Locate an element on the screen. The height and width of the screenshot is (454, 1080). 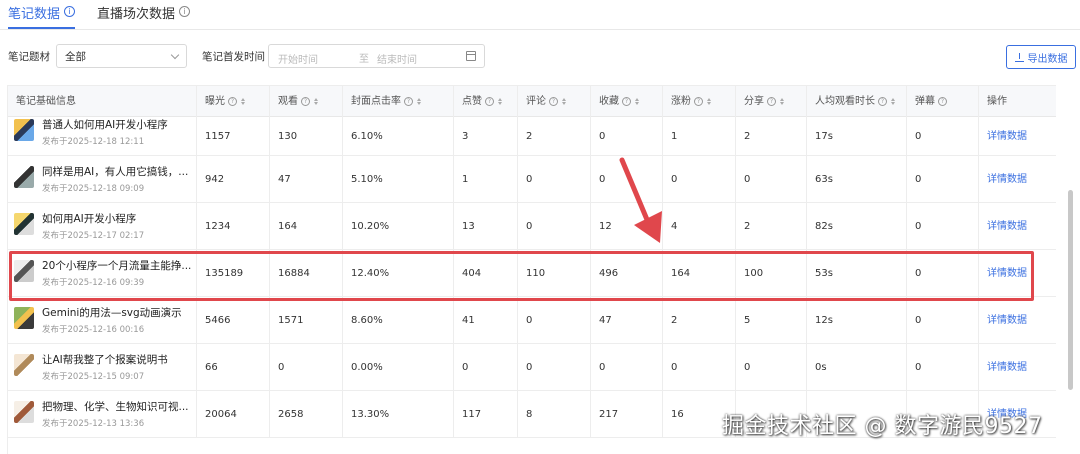
cell-shares: 0 is located at coordinates (771, 367).